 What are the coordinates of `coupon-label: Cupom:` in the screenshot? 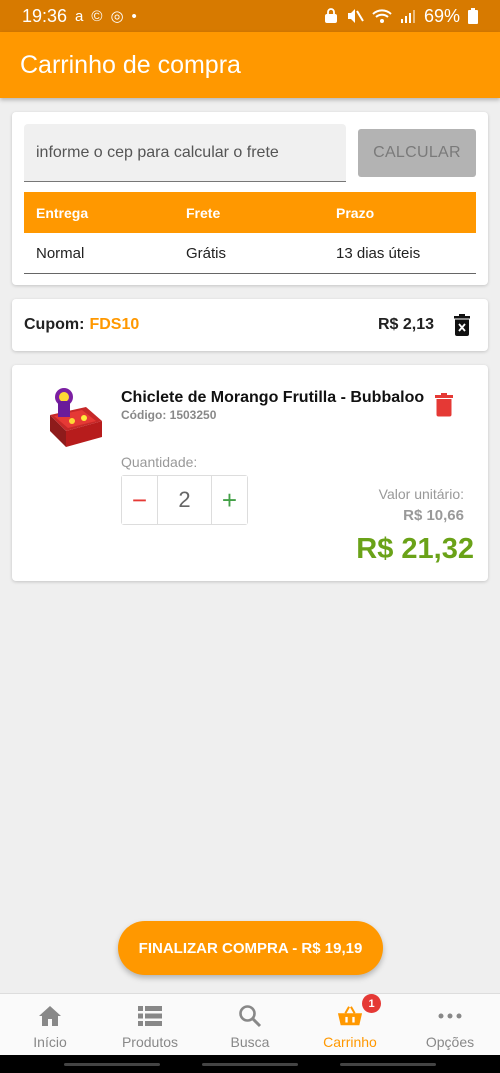 It's located at (54, 324).